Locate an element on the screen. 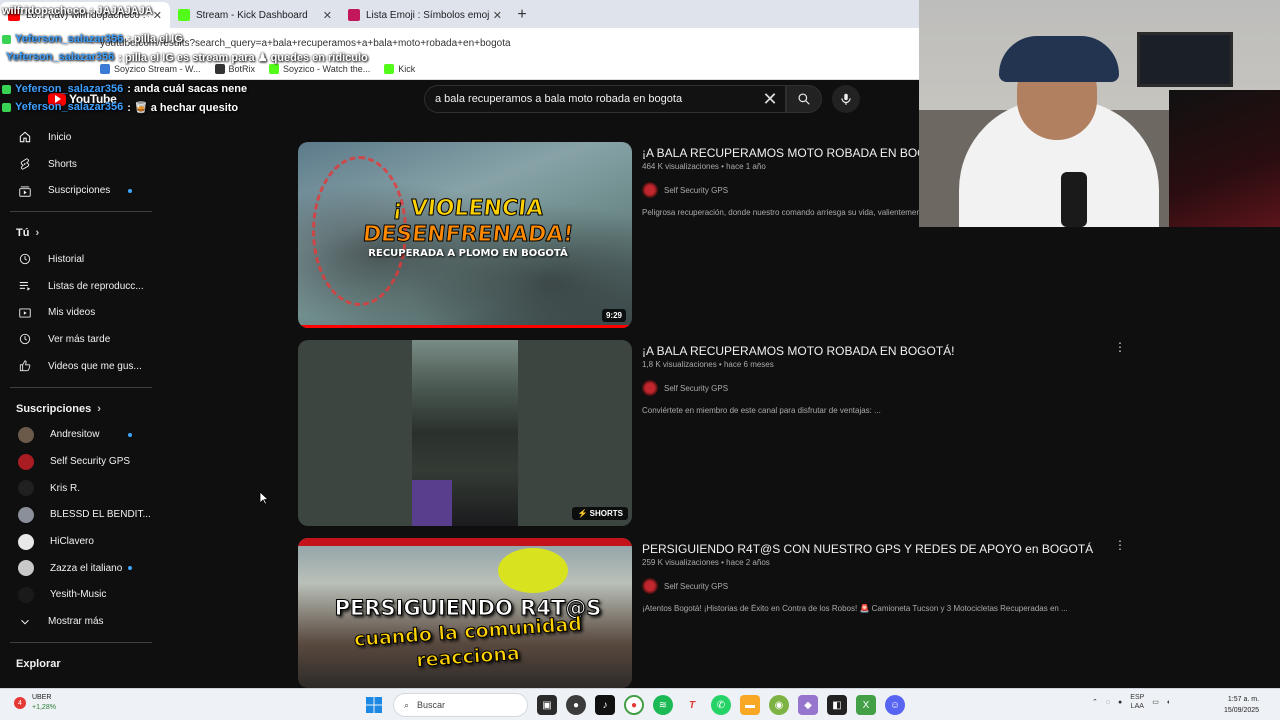  microphone-icon is located at coordinates (846, 99).